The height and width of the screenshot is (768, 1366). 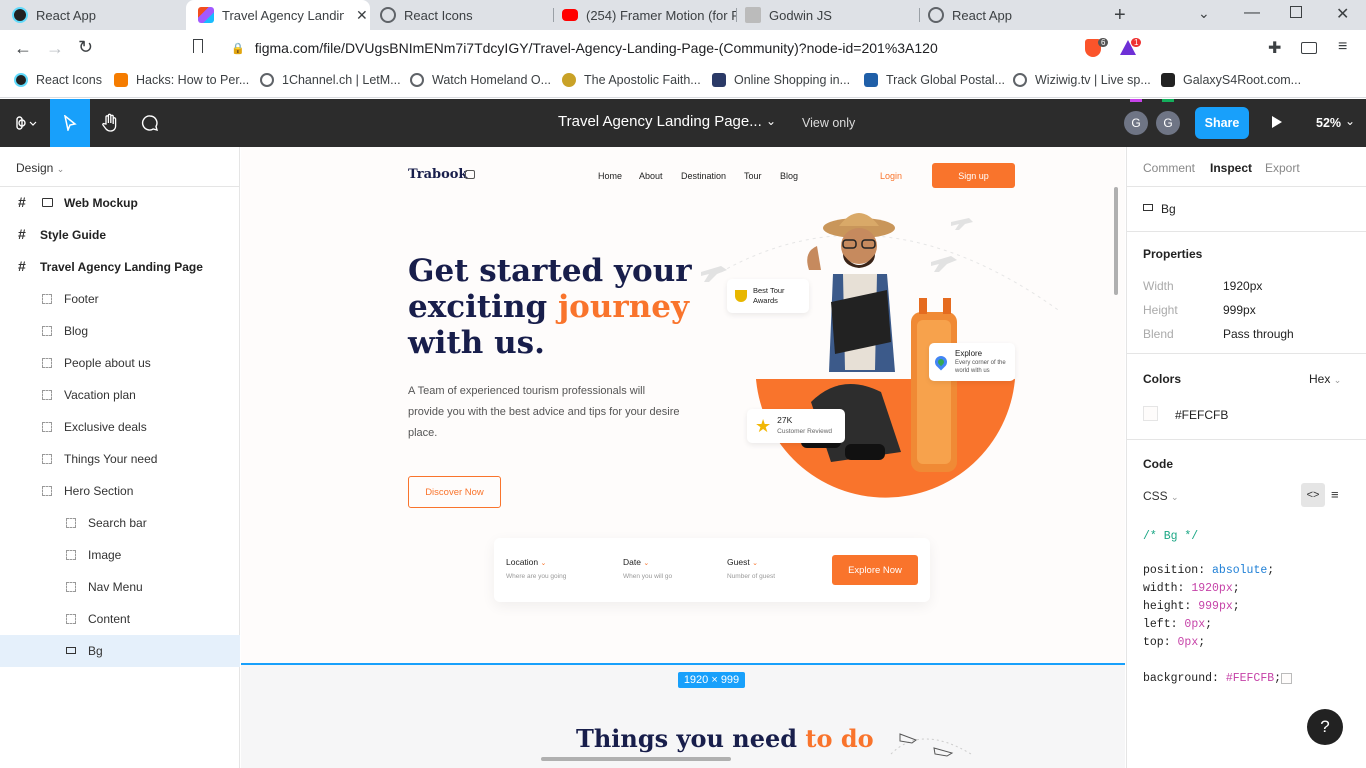 I want to click on layer-item: People about us, so click(x=120, y=363).